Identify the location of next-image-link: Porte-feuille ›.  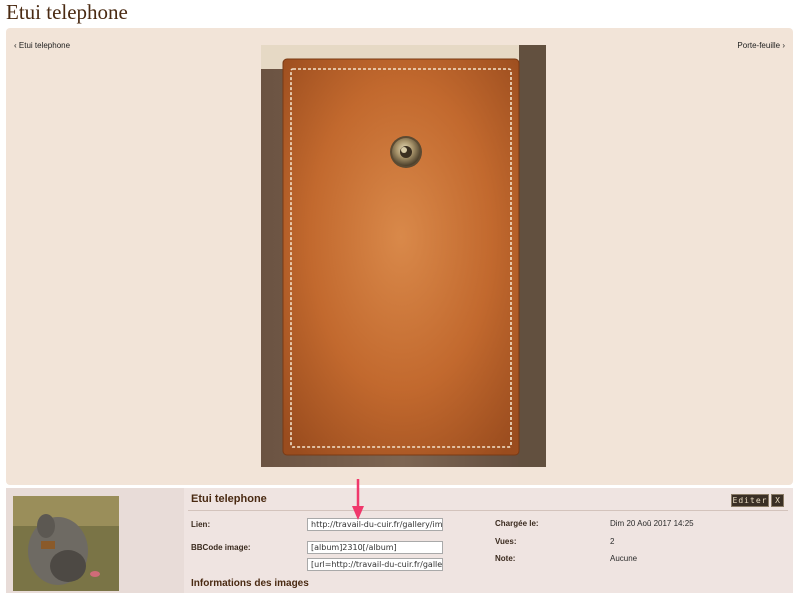
(761, 45).